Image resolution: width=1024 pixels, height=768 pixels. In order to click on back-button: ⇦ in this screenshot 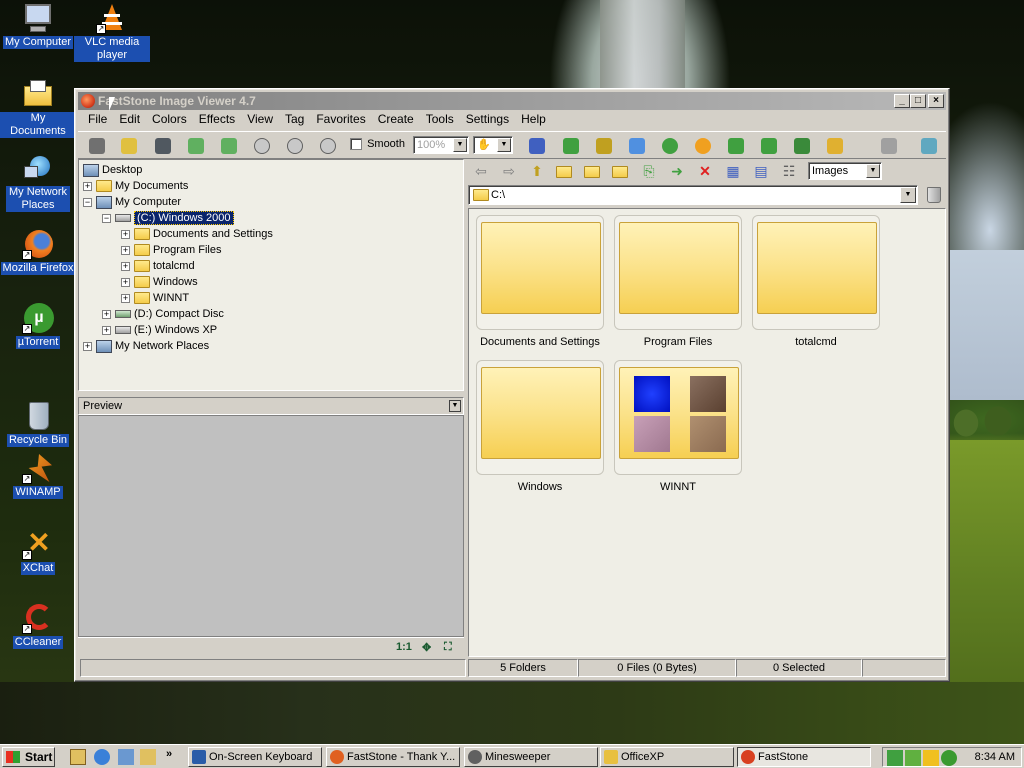, I will do `click(481, 171)`.